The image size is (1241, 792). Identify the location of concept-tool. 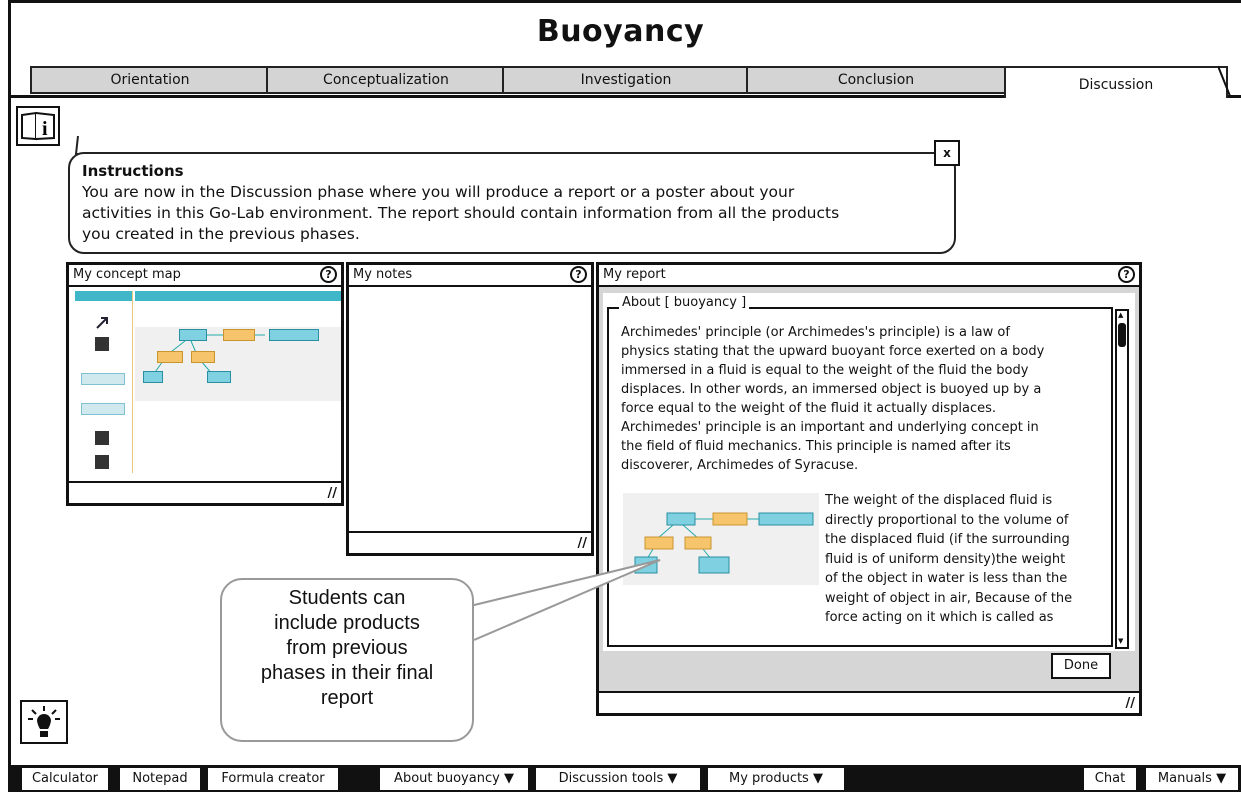
(103, 379).